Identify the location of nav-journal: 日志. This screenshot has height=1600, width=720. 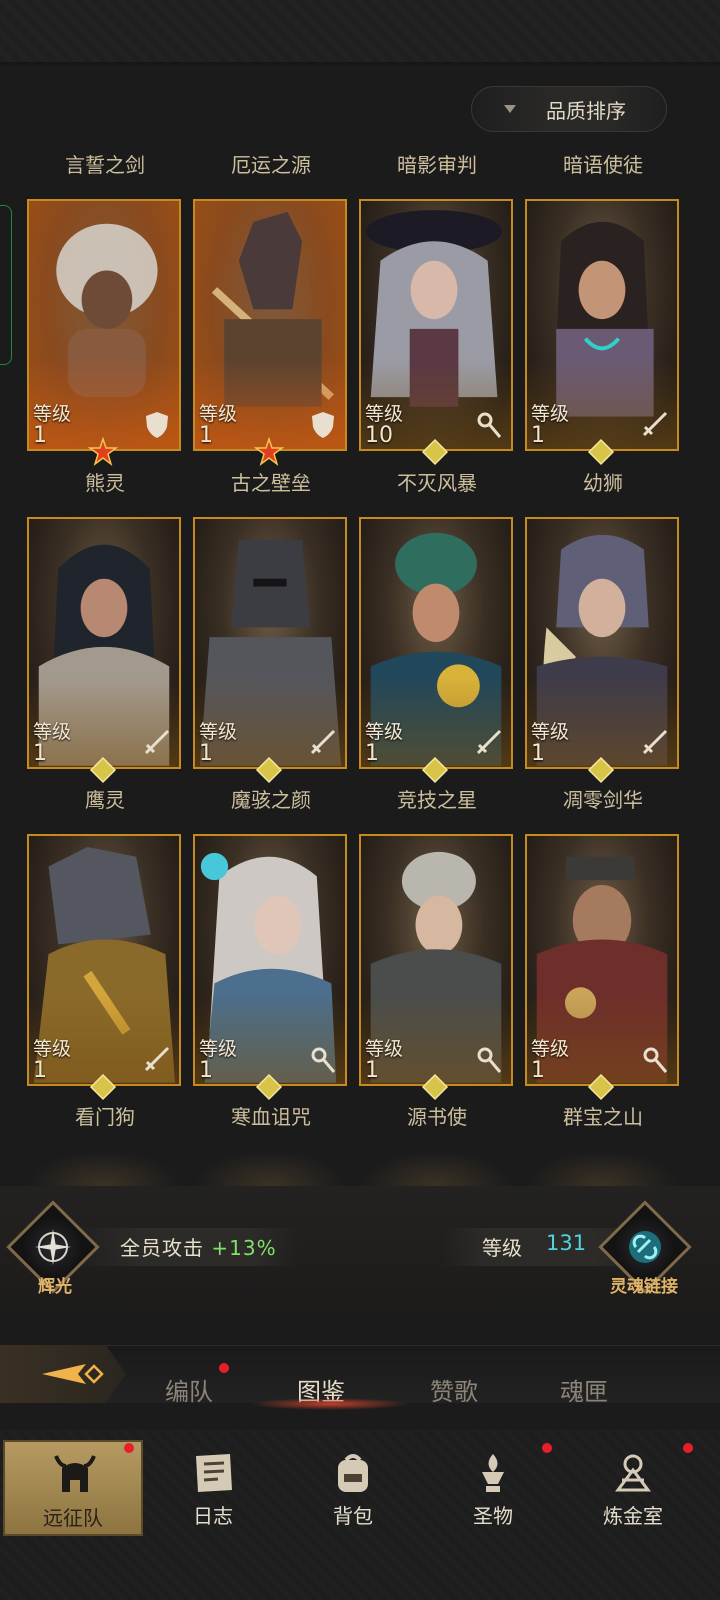
(213, 1488).